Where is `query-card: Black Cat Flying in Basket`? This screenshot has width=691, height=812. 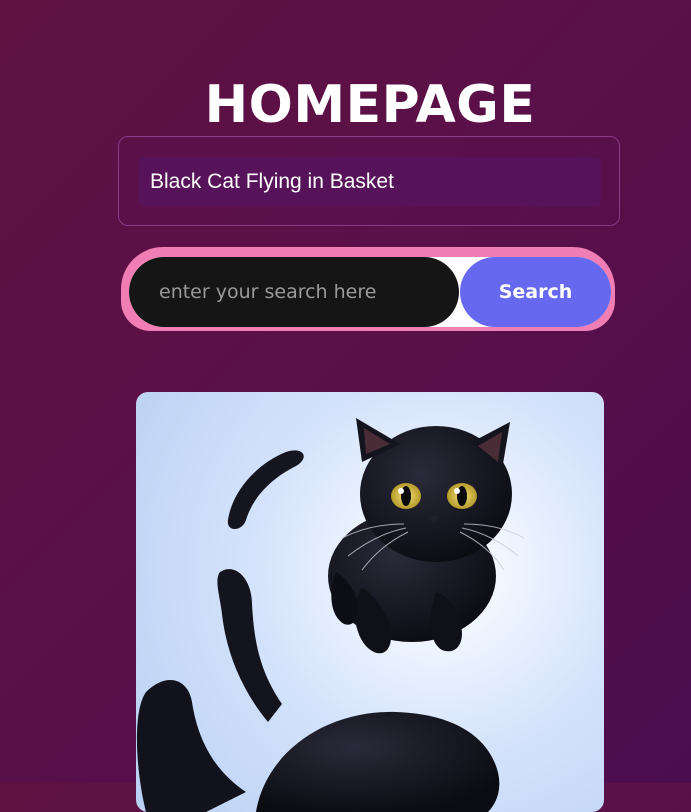 query-card: Black Cat Flying in Basket is located at coordinates (369, 181).